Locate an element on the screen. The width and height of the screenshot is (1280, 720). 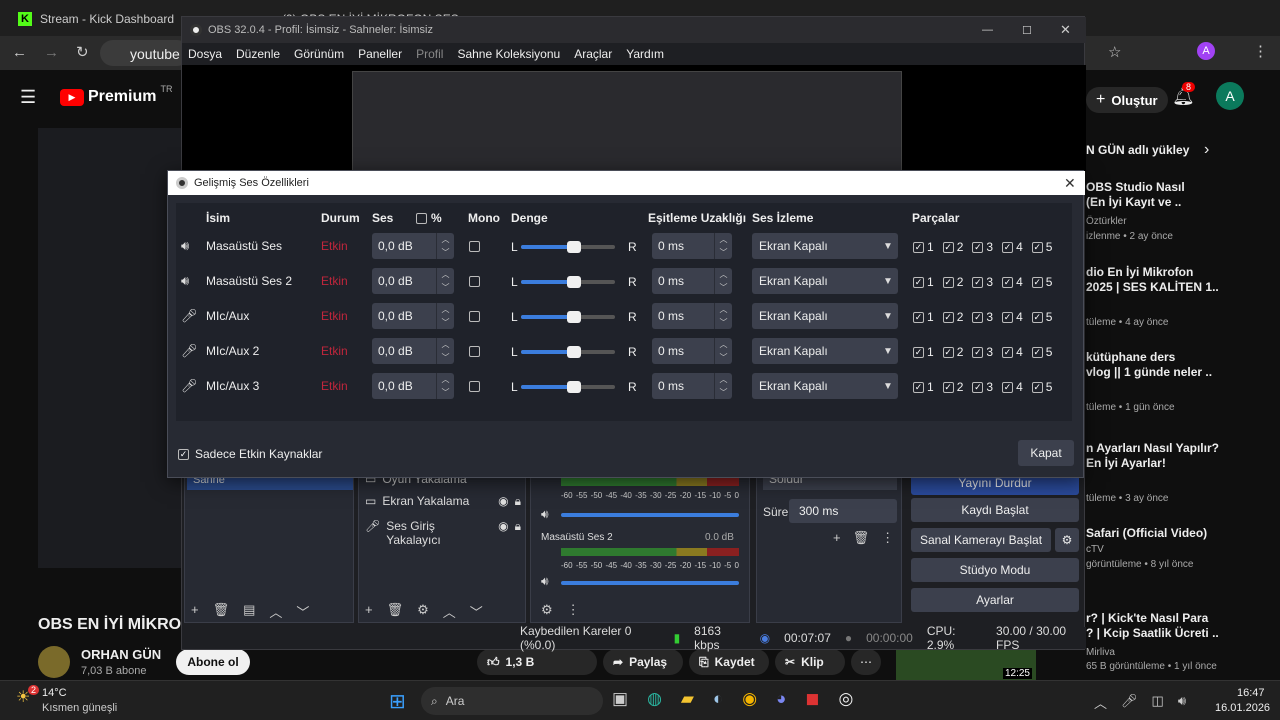
address-bar: youtube.co is located at coordinates (149, 53).